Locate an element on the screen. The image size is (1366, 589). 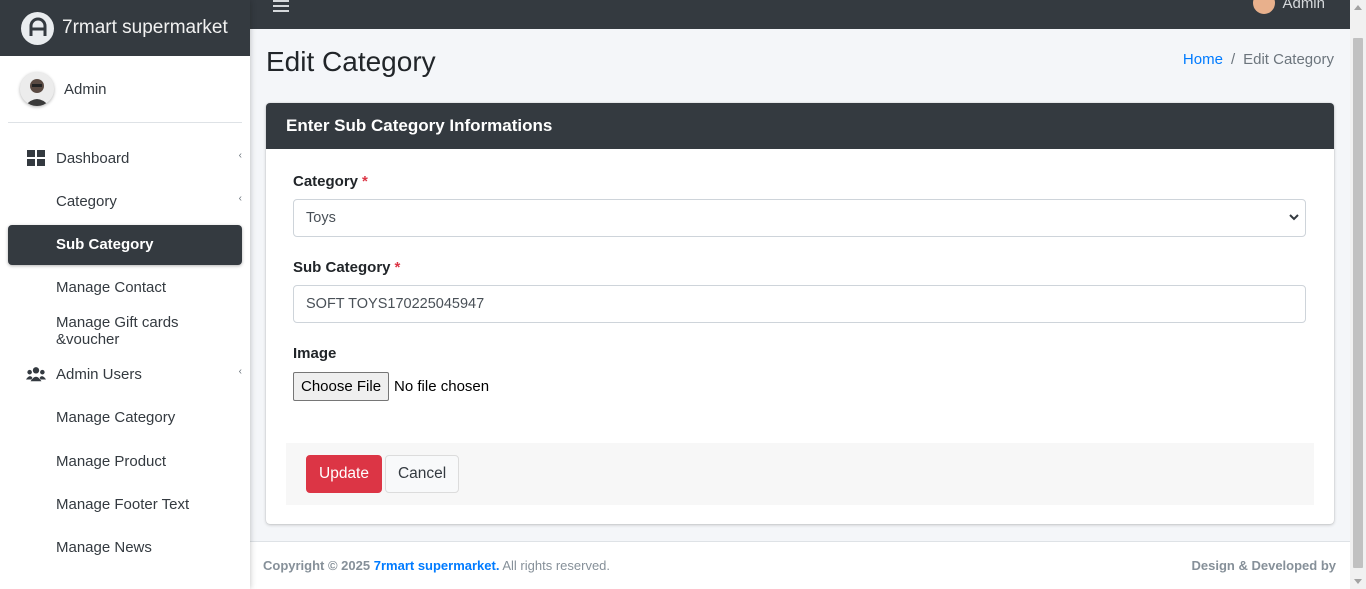
scroll-down-icon is located at coordinates (1358, 581).